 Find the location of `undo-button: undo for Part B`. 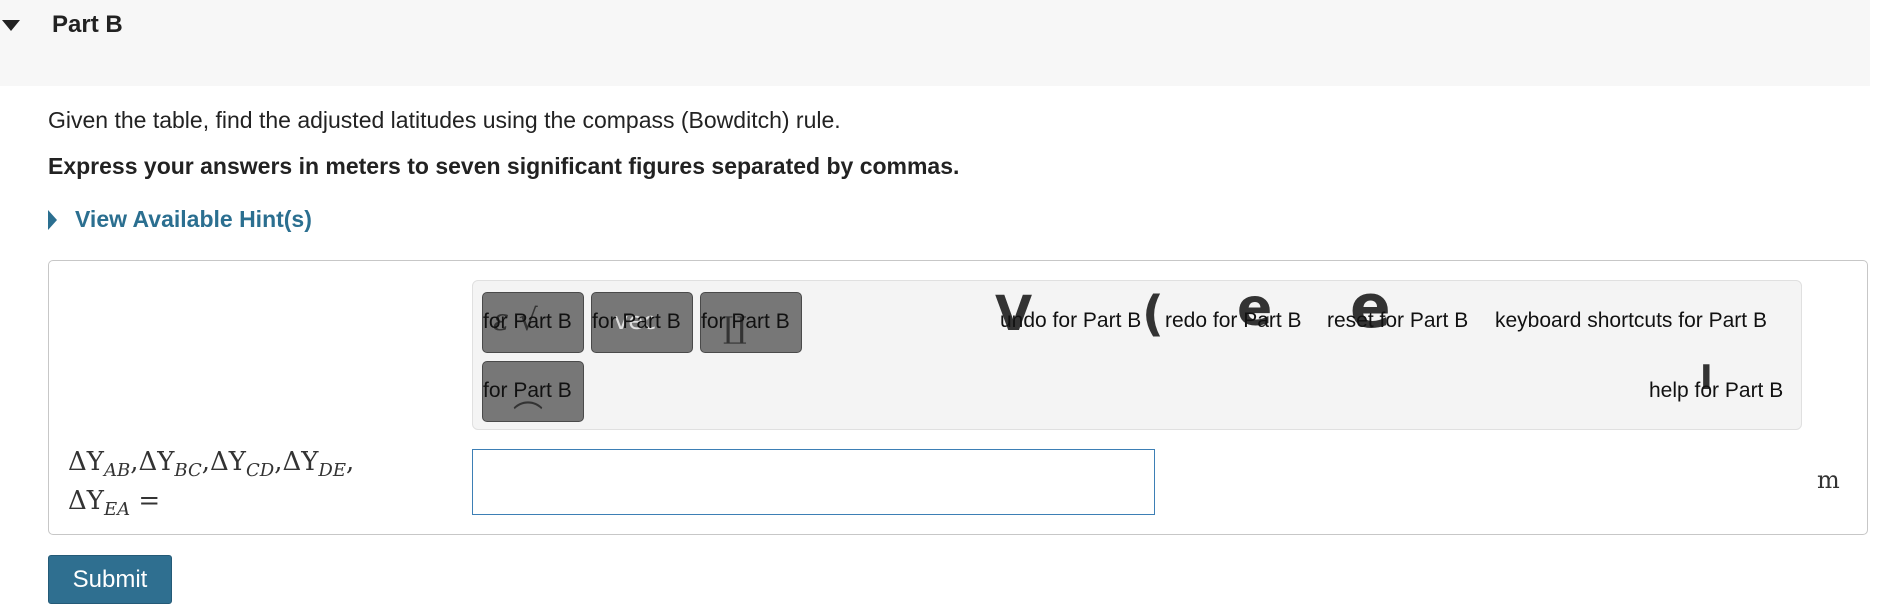

undo-button: undo for Part B is located at coordinates (1070, 321).